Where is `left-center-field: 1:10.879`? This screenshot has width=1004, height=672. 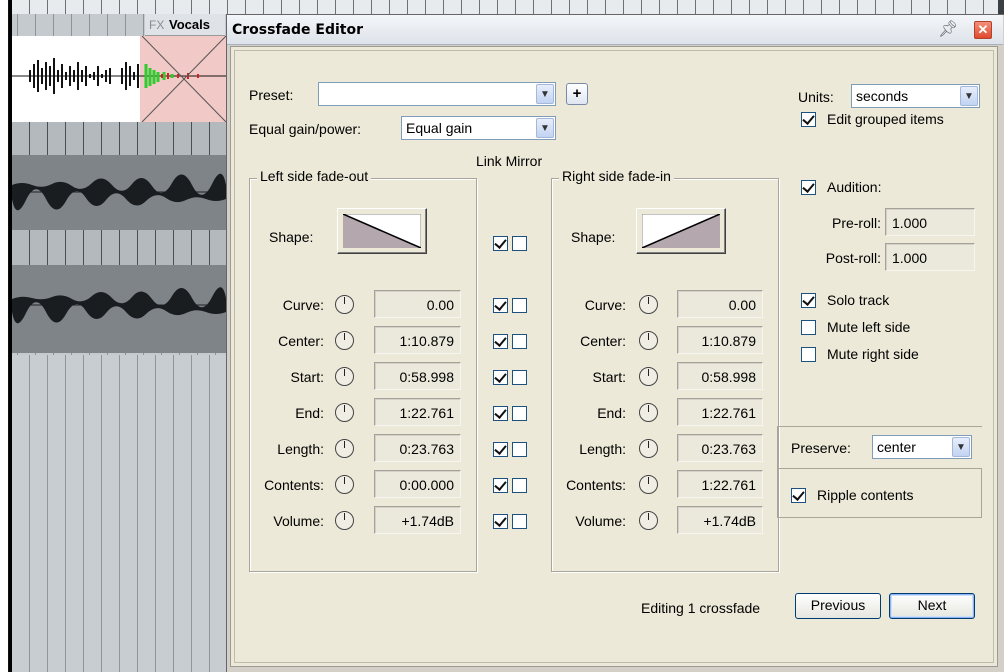 left-center-field: 1:10.879 is located at coordinates (417, 340).